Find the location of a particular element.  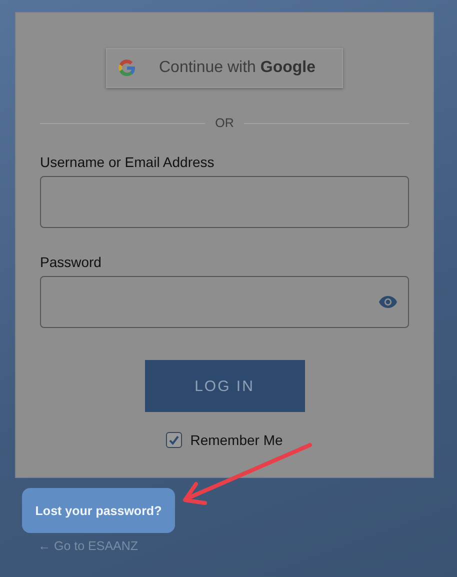

lost-password-button: Lost your password? is located at coordinates (98, 510).